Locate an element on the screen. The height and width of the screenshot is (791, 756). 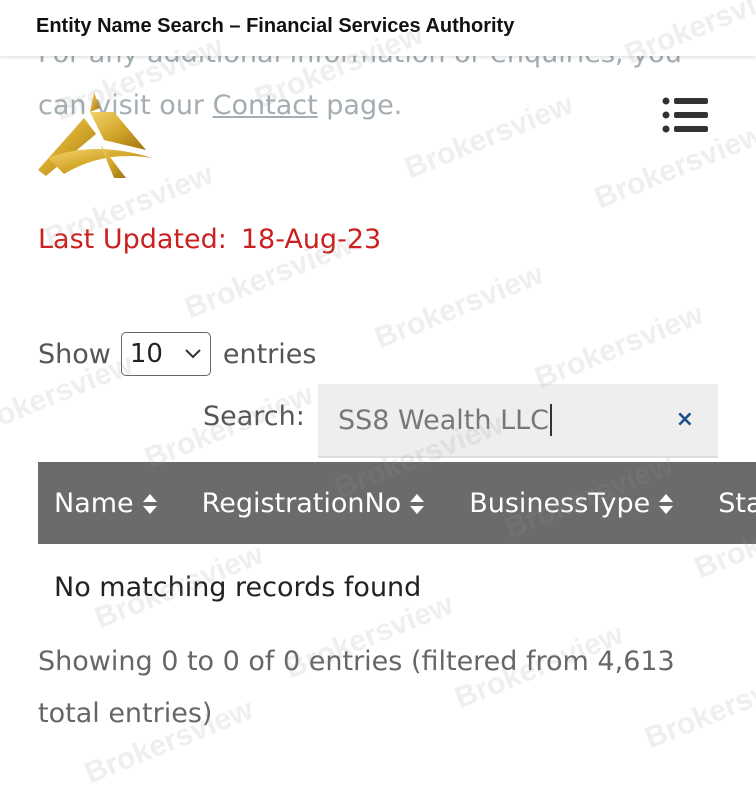
table-row: No matching records found is located at coordinates (397, 587).